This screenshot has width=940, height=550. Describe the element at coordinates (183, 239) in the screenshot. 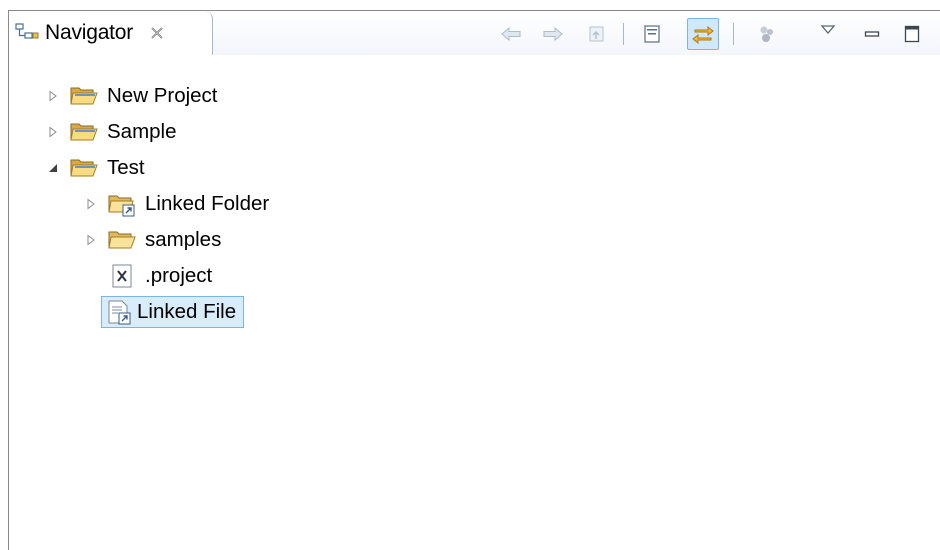

I see `tree-item-label: samples` at that location.